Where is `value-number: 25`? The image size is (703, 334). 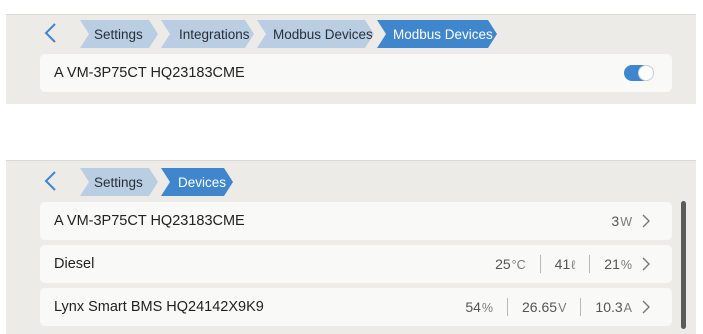 value-number: 25 is located at coordinates (503, 264).